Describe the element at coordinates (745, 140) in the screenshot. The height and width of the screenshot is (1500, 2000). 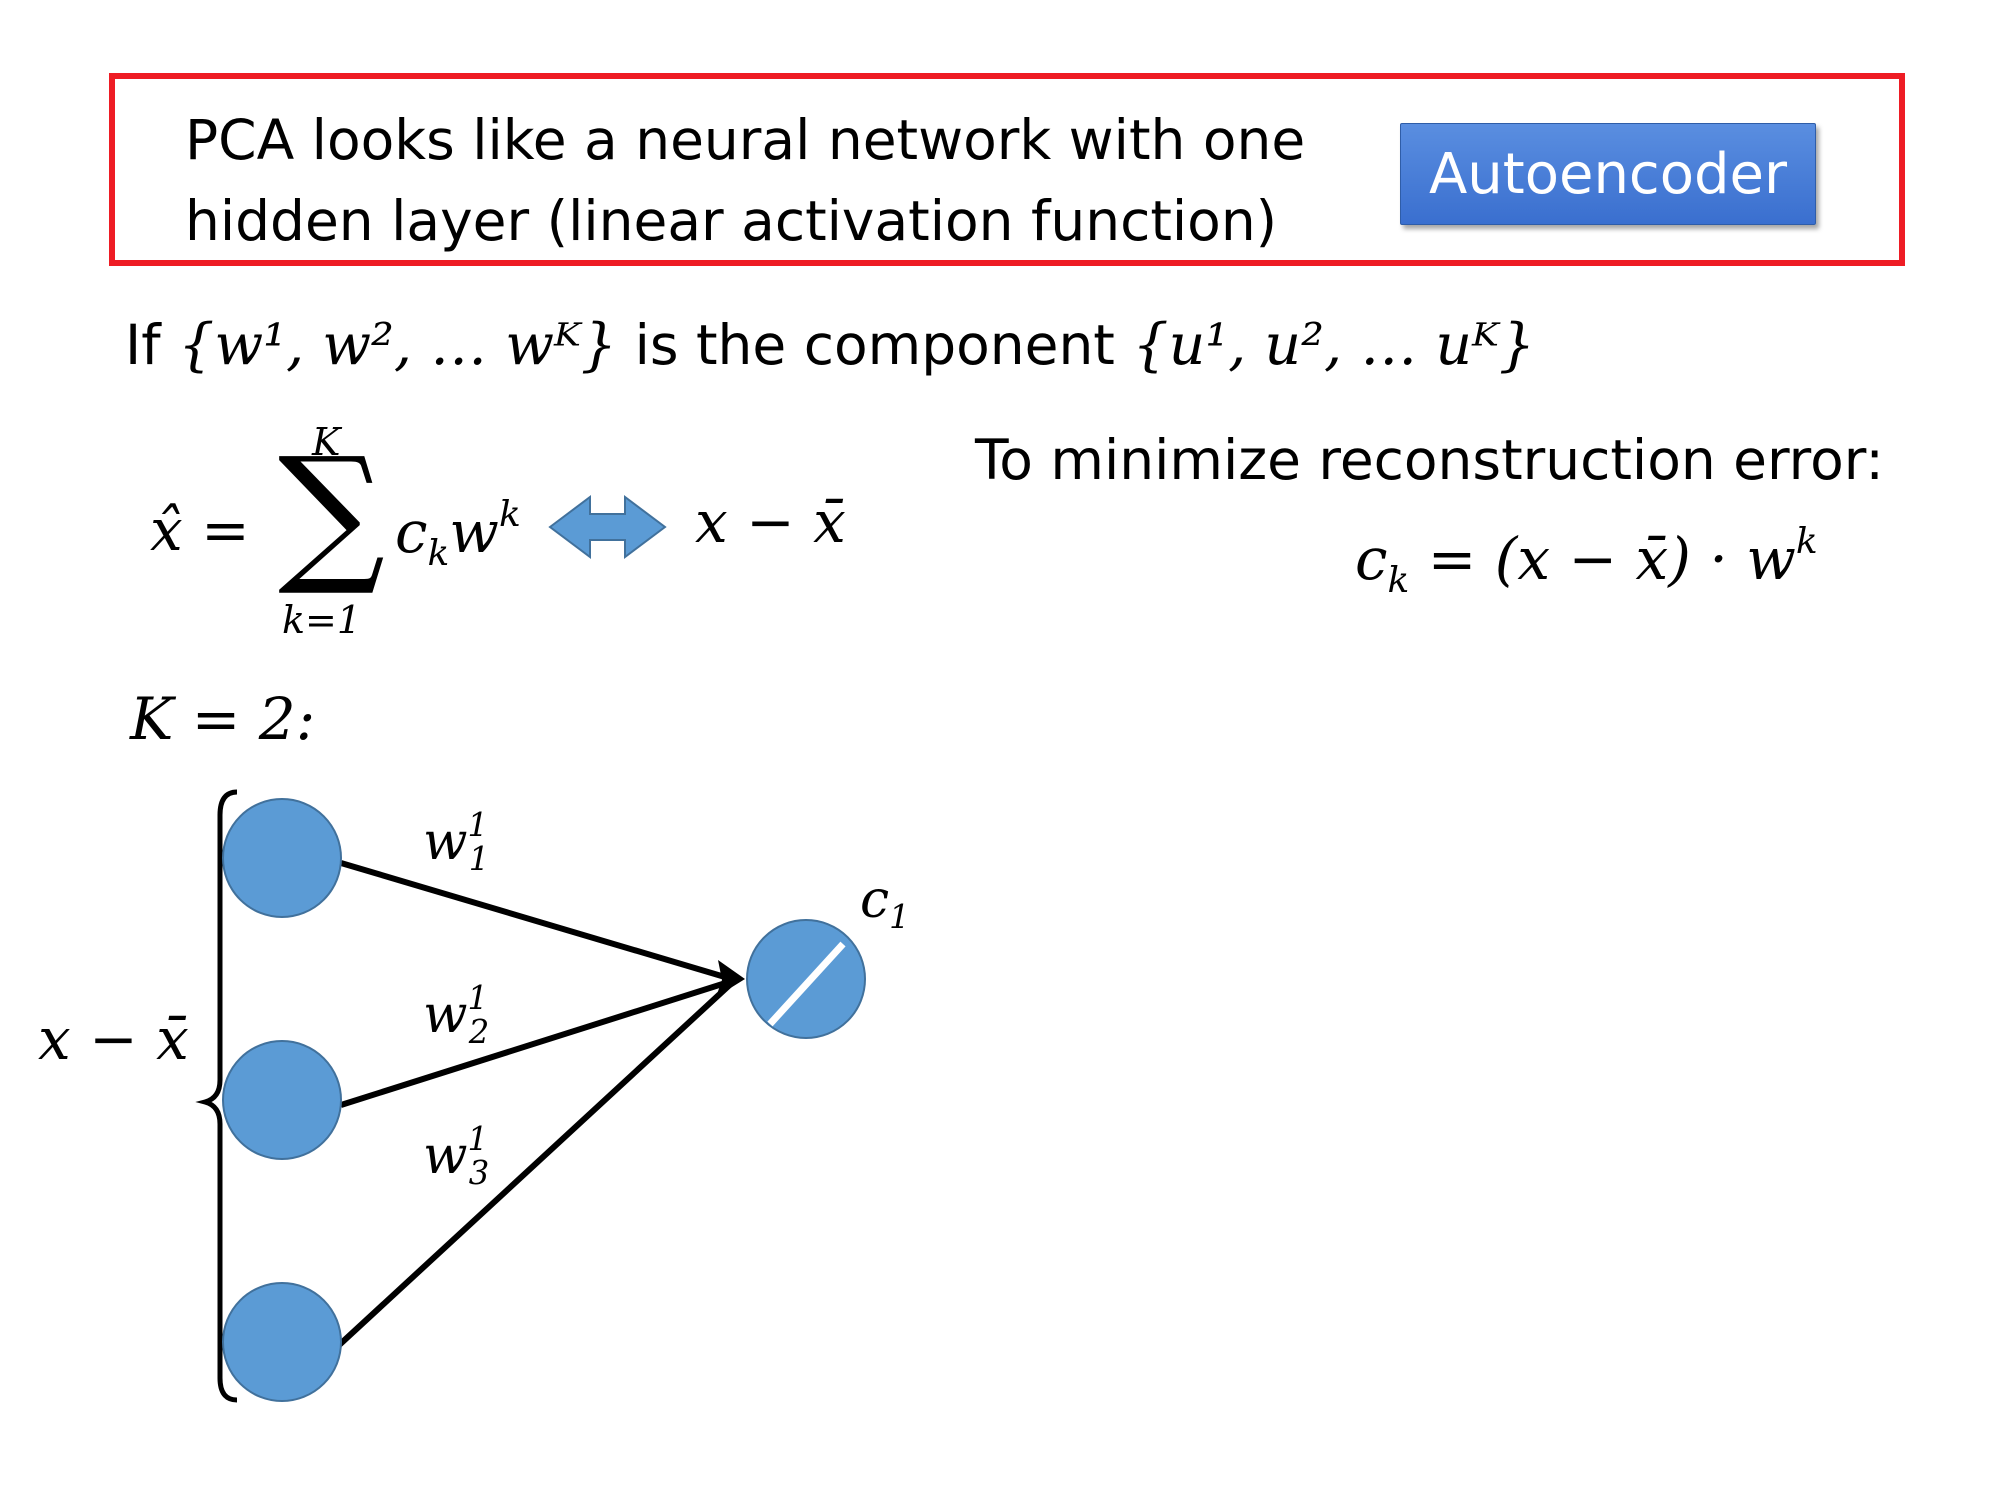
I see `callout-line-1: PCA looks like a neural network with one` at that location.